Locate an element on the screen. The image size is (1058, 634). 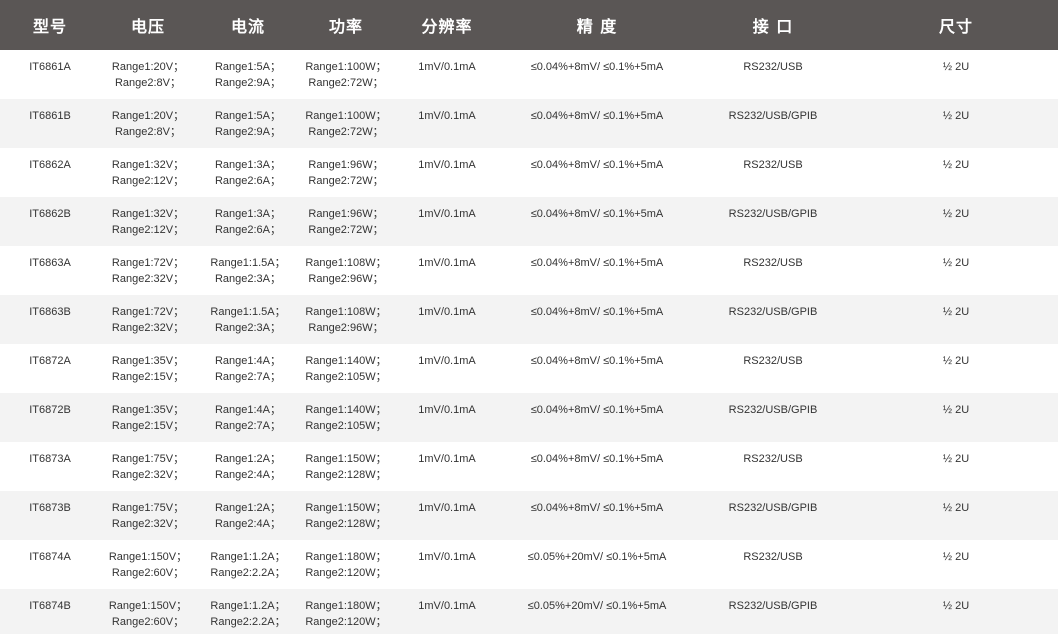
cell-model: IT6863A is located at coordinates (50, 270).